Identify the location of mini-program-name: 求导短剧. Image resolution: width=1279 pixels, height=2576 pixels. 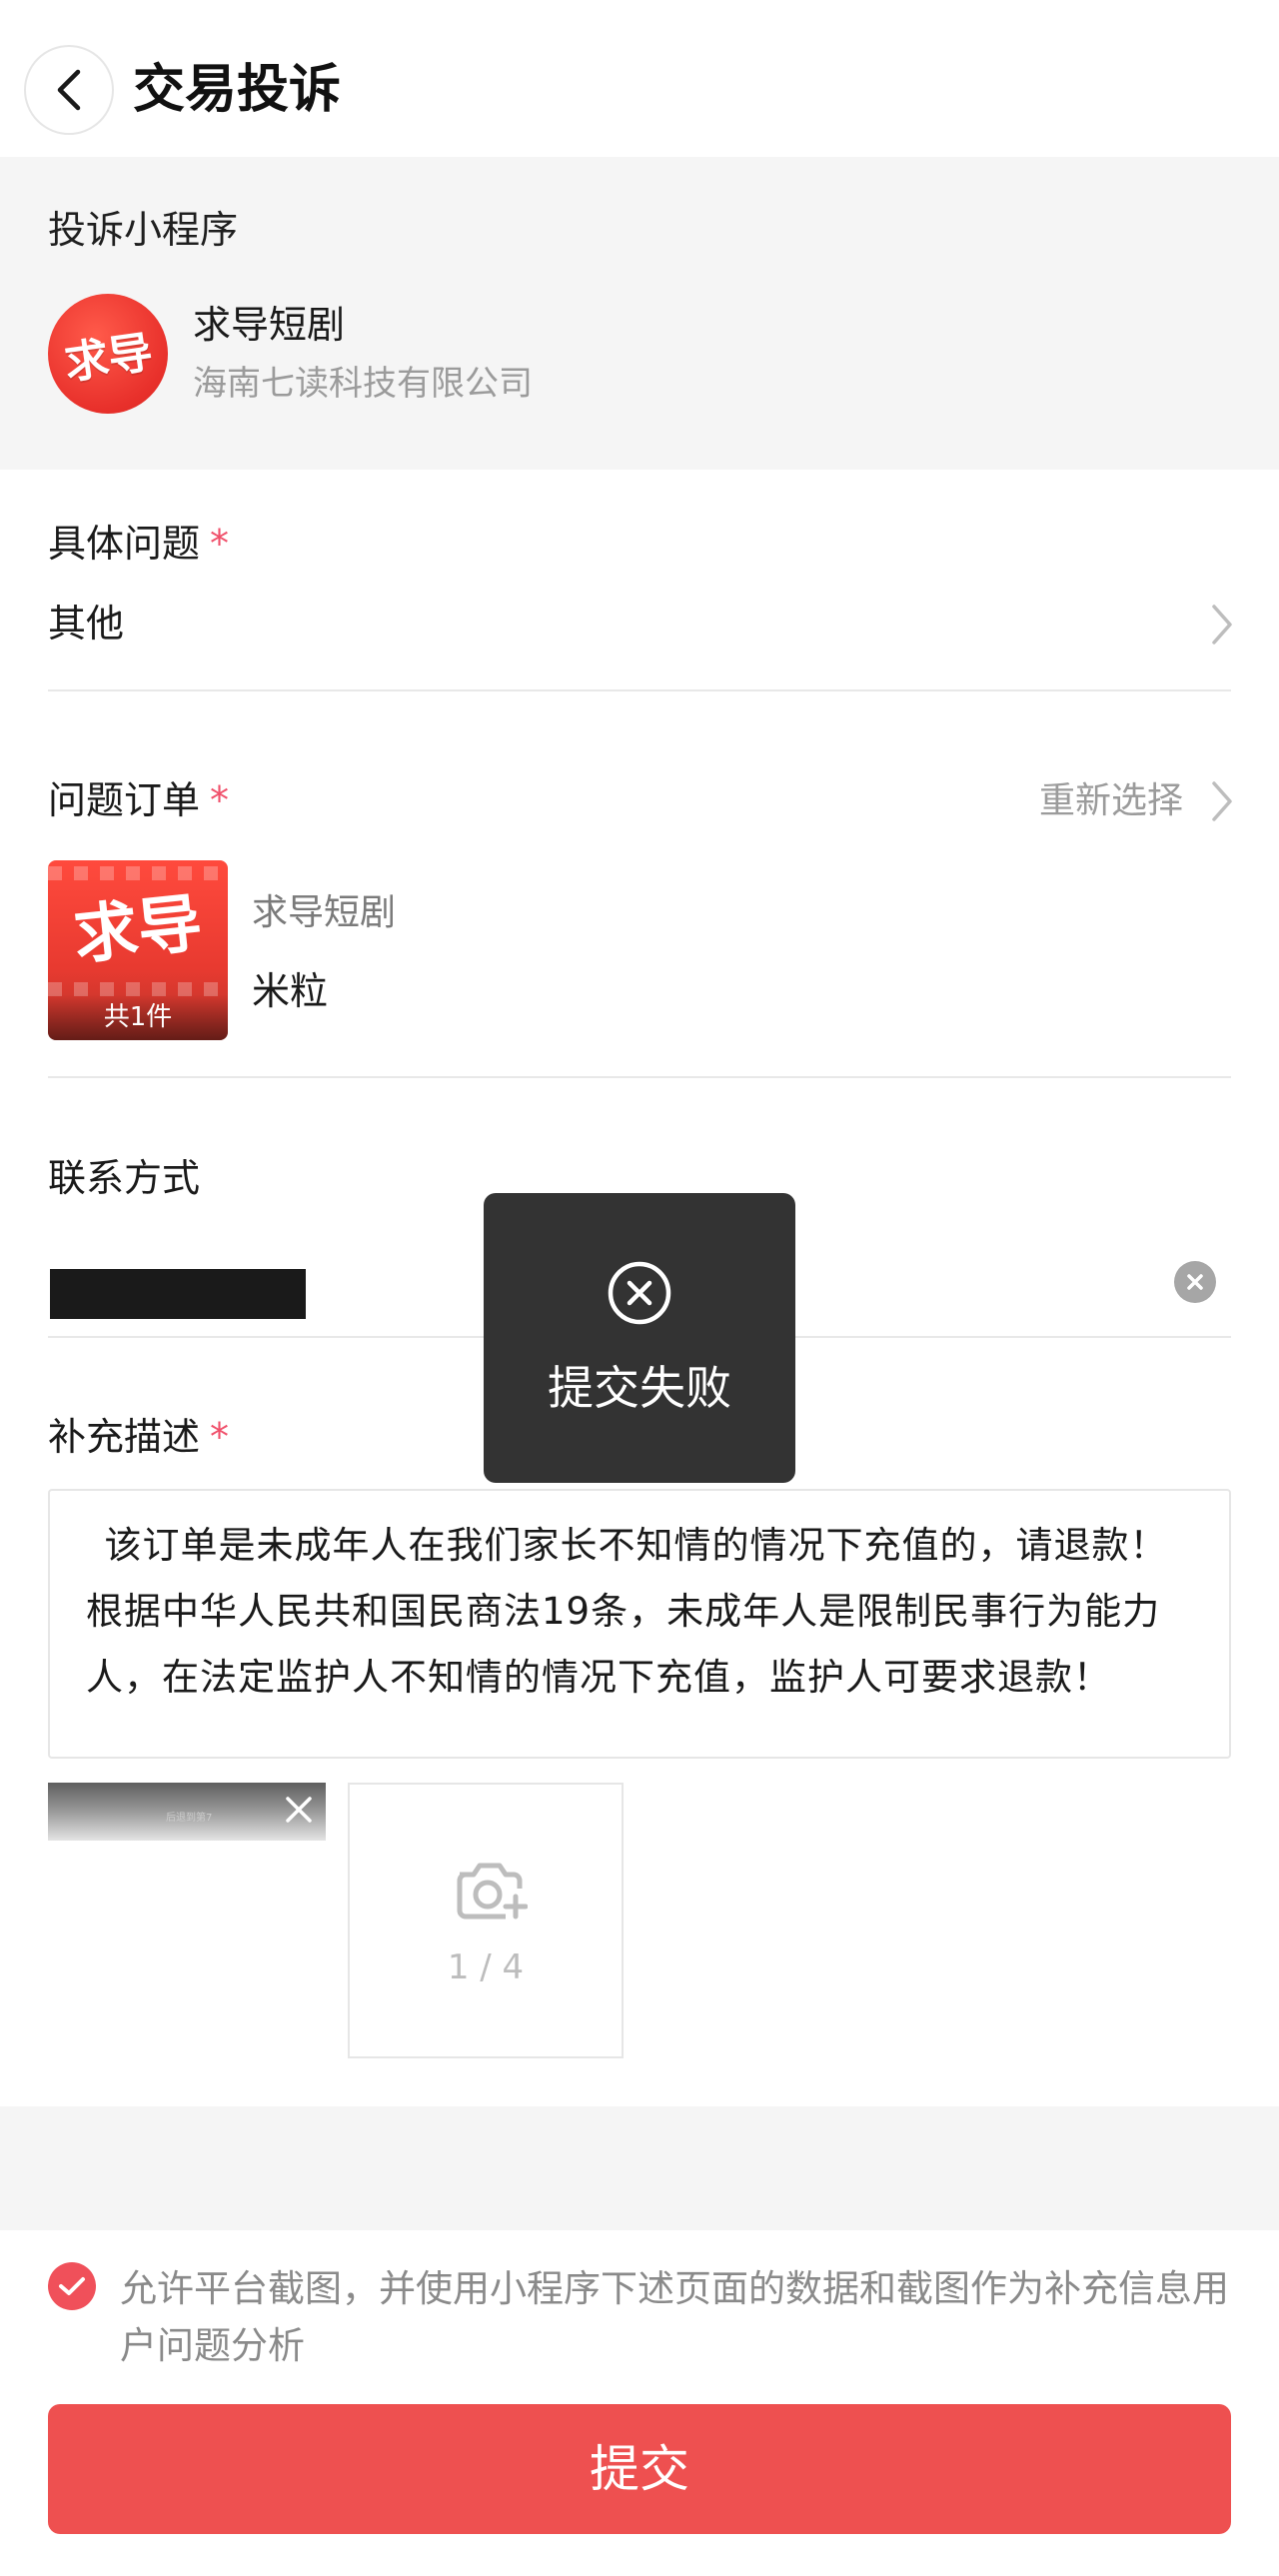
(269, 325).